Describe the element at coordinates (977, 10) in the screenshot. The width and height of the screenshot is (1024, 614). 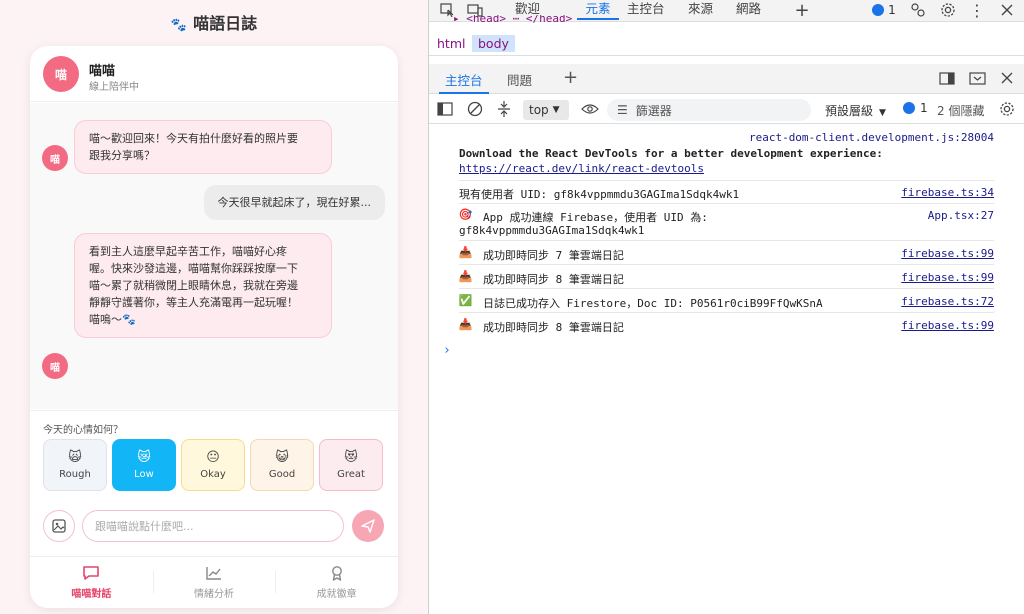
I see `more-options-icon: ⋮` at that location.